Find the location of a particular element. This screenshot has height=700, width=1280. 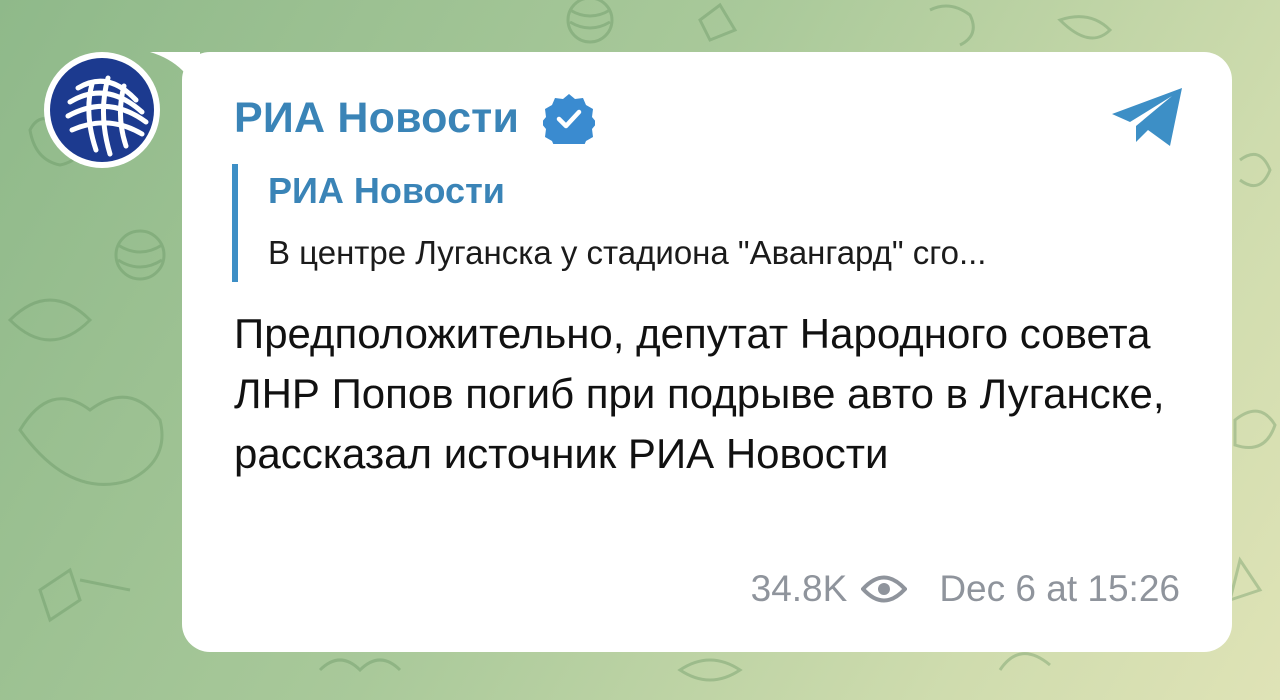

channel-avatar is located at coordinates (102, 110).